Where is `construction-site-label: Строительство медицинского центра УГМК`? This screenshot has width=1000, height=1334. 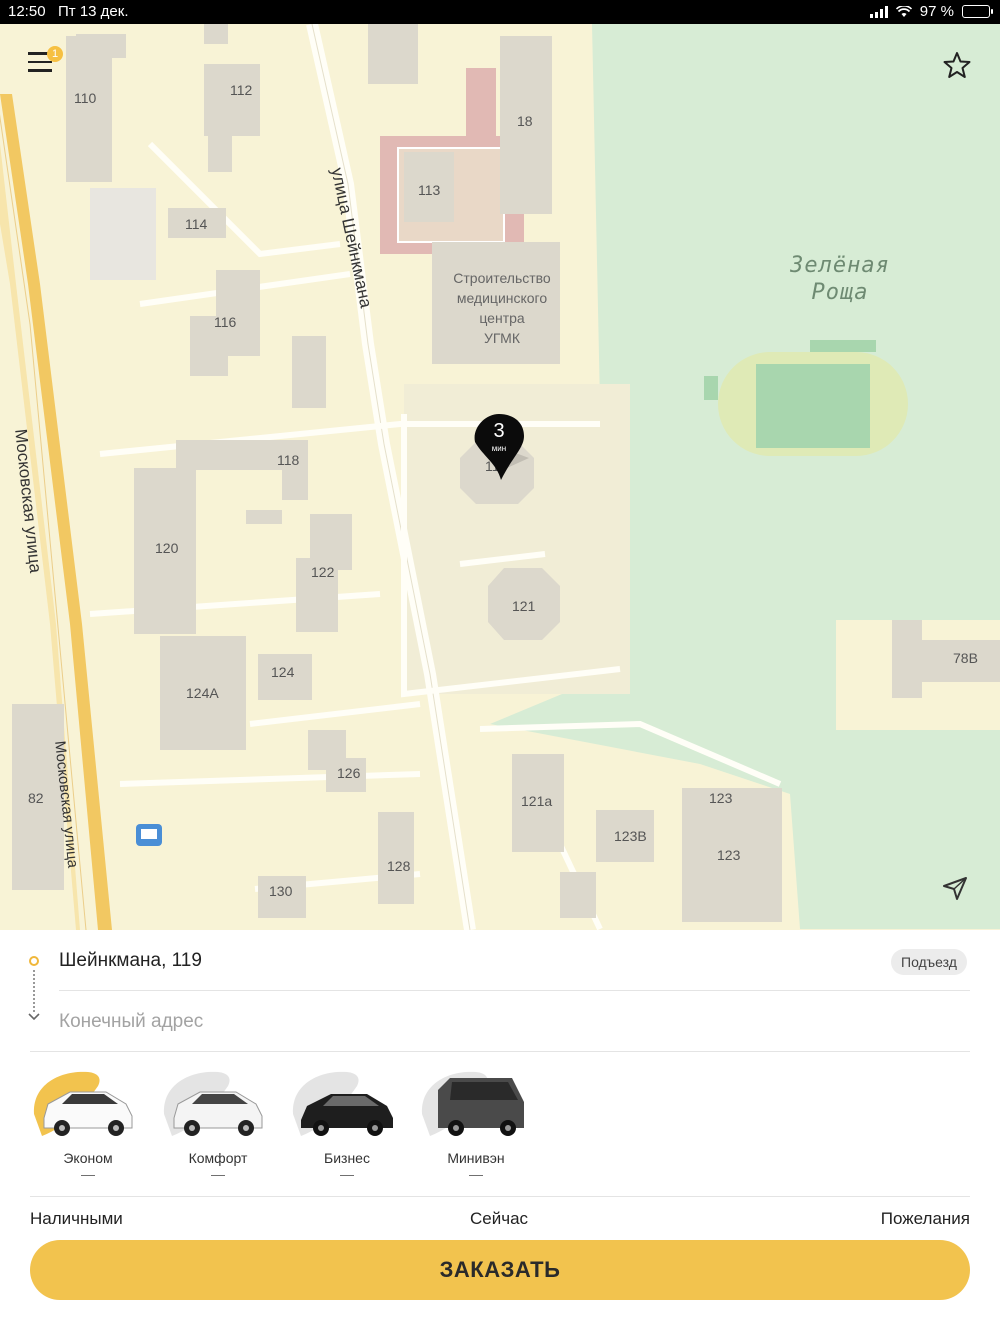 construction-site-label: Строительство медицинского центра УГМК is located at coordinates (502, 308).